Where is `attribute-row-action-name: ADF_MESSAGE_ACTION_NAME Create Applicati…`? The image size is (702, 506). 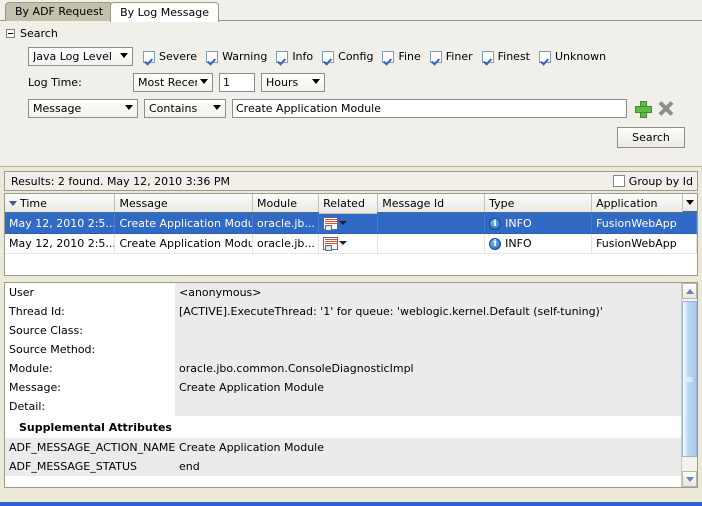 attribute-row-action-name: ADF_MESSAGE_ACTION_NAME Create Applicati… is located at coordinates (343, 447).